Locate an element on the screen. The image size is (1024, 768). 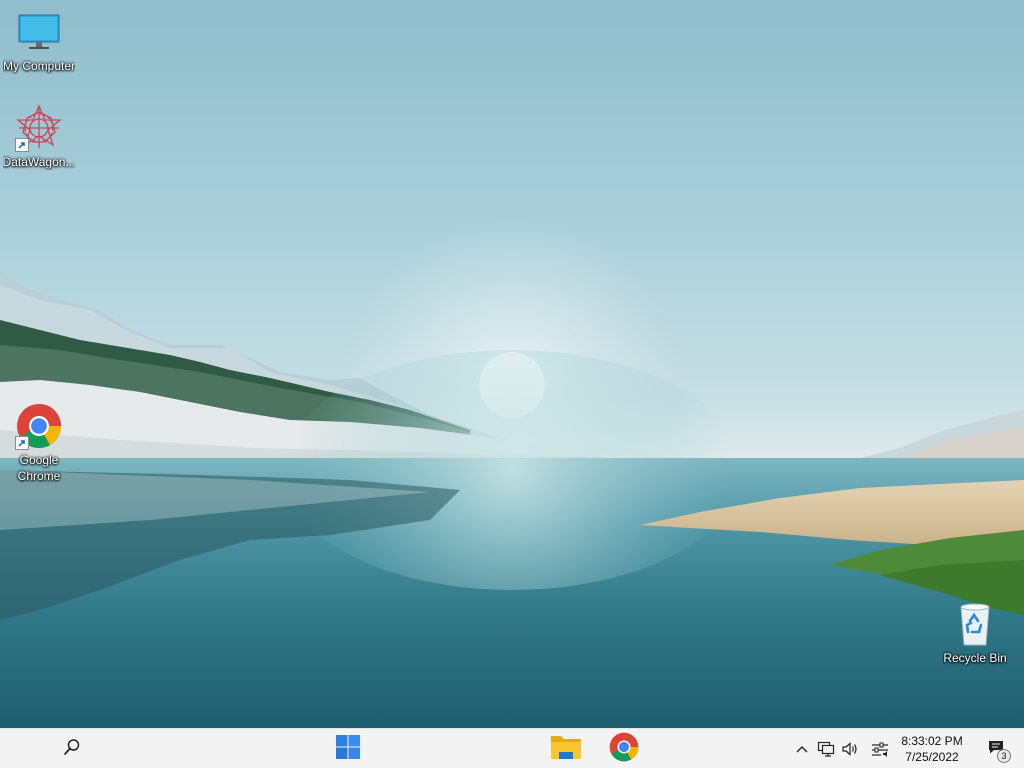
notification-count-badge: 3 is located at coordinates (1004, 756).